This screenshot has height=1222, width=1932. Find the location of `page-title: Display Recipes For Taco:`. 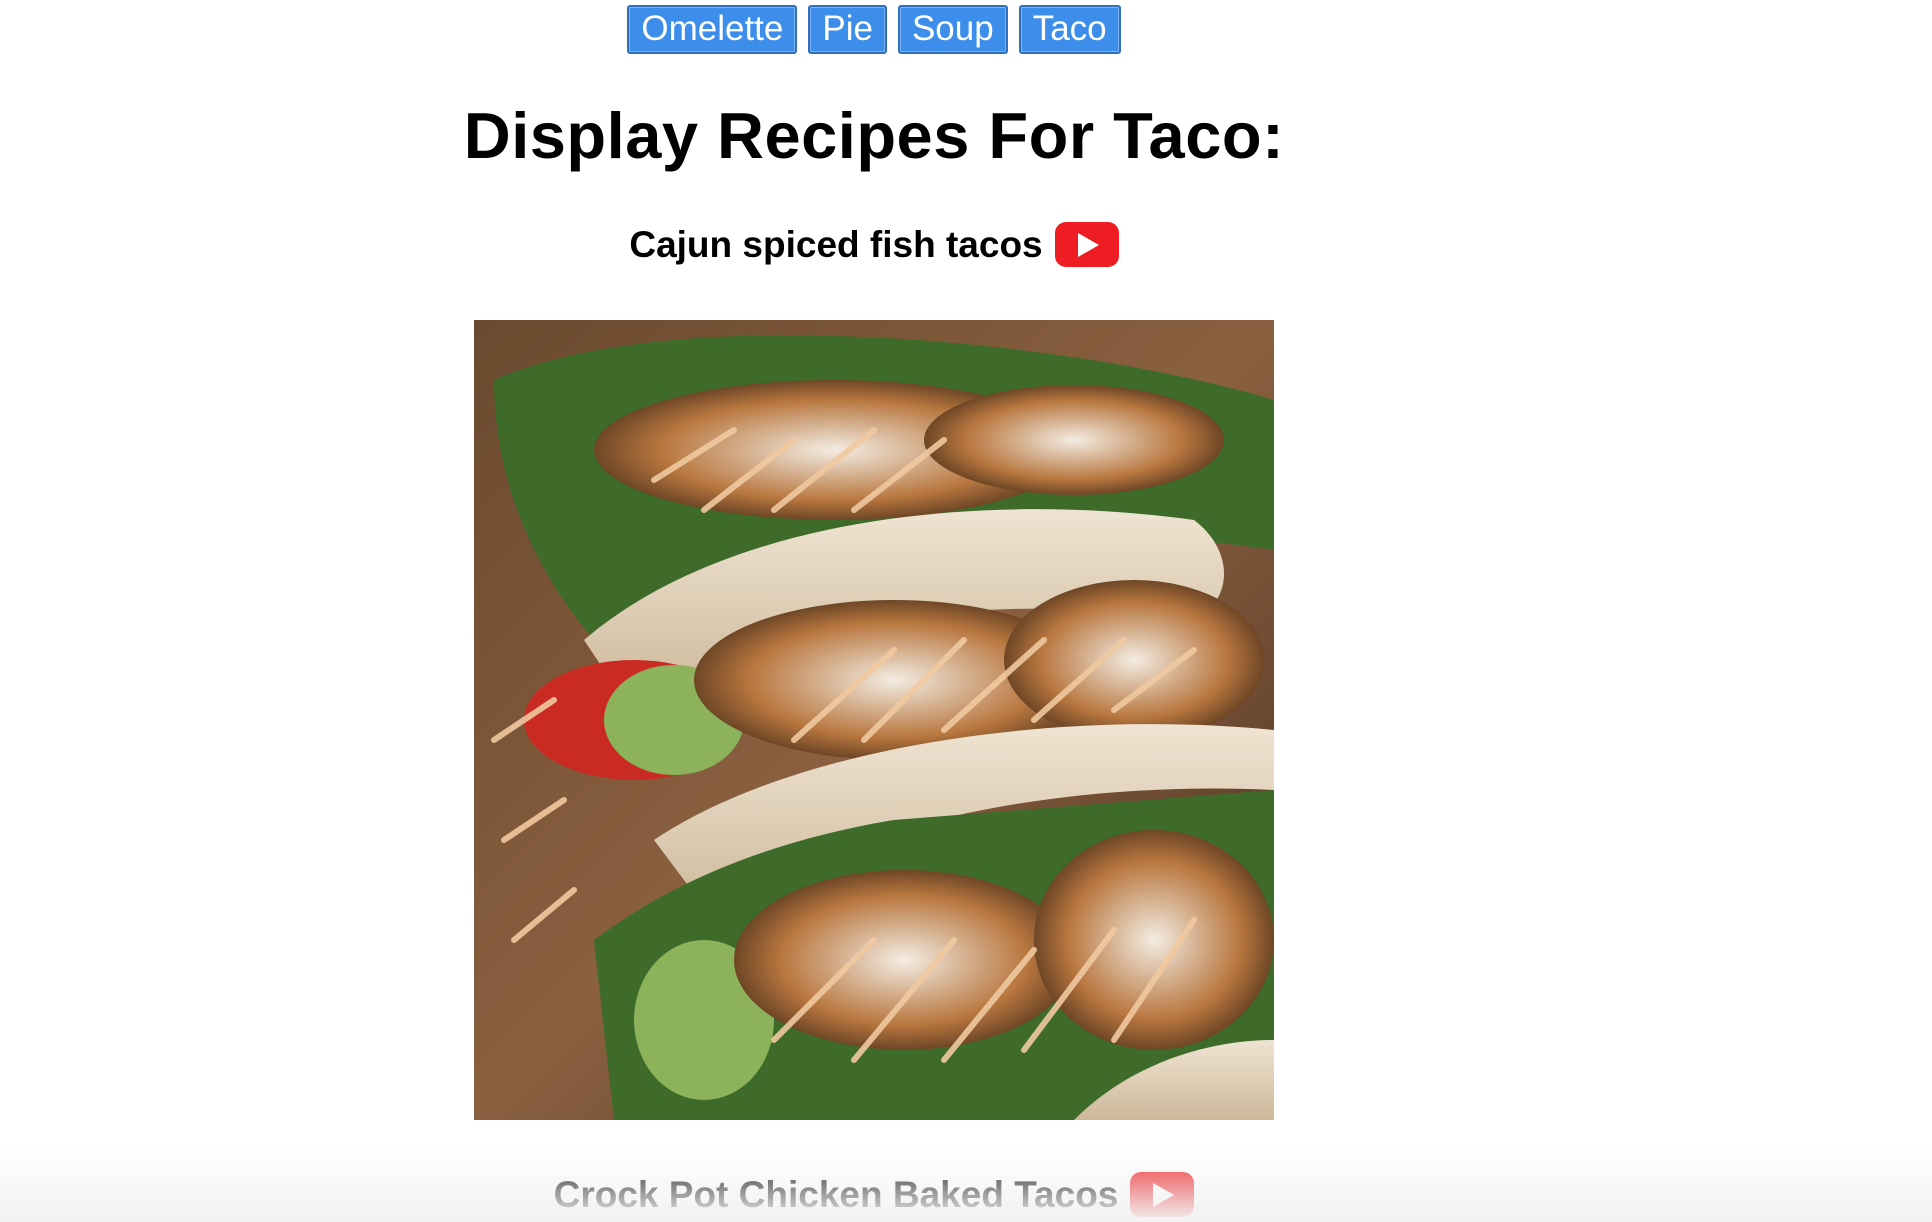

page-title: Display Recipes For Taco: is located at coordinates (874, 135).